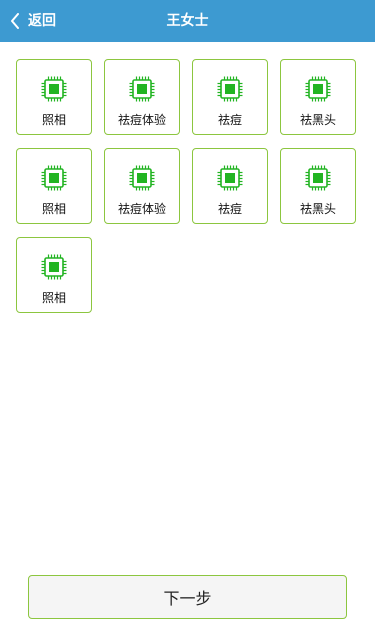 This screenshot has height=630, width=375. I want to click on page-title: 王女士, so click(187, 21).